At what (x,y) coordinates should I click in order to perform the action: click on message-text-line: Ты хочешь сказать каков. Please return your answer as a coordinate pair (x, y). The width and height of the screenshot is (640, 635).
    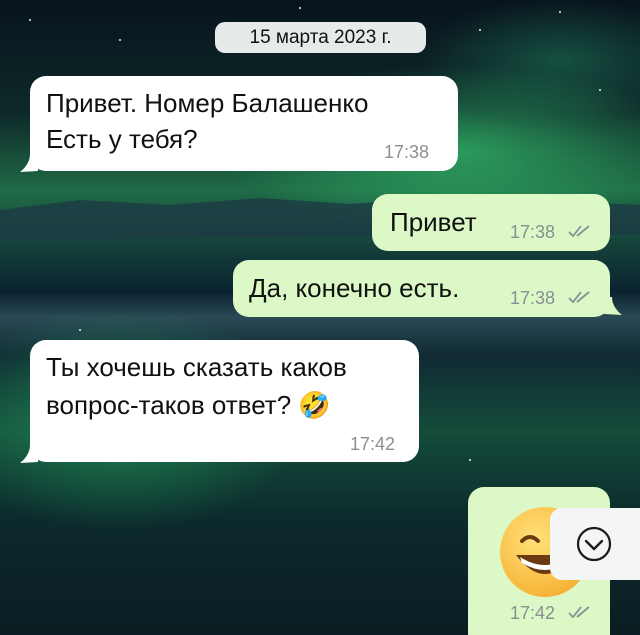
    Looking at the image, I should click on (196, 367).